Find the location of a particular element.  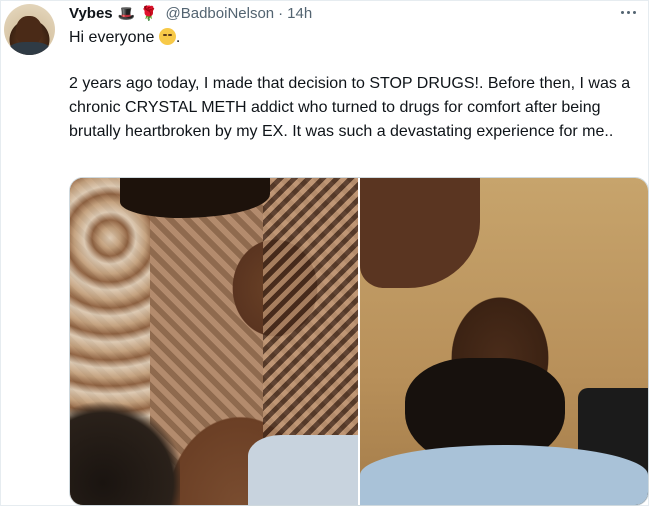

relieved-face-icon is located at coordinates (167, 36).